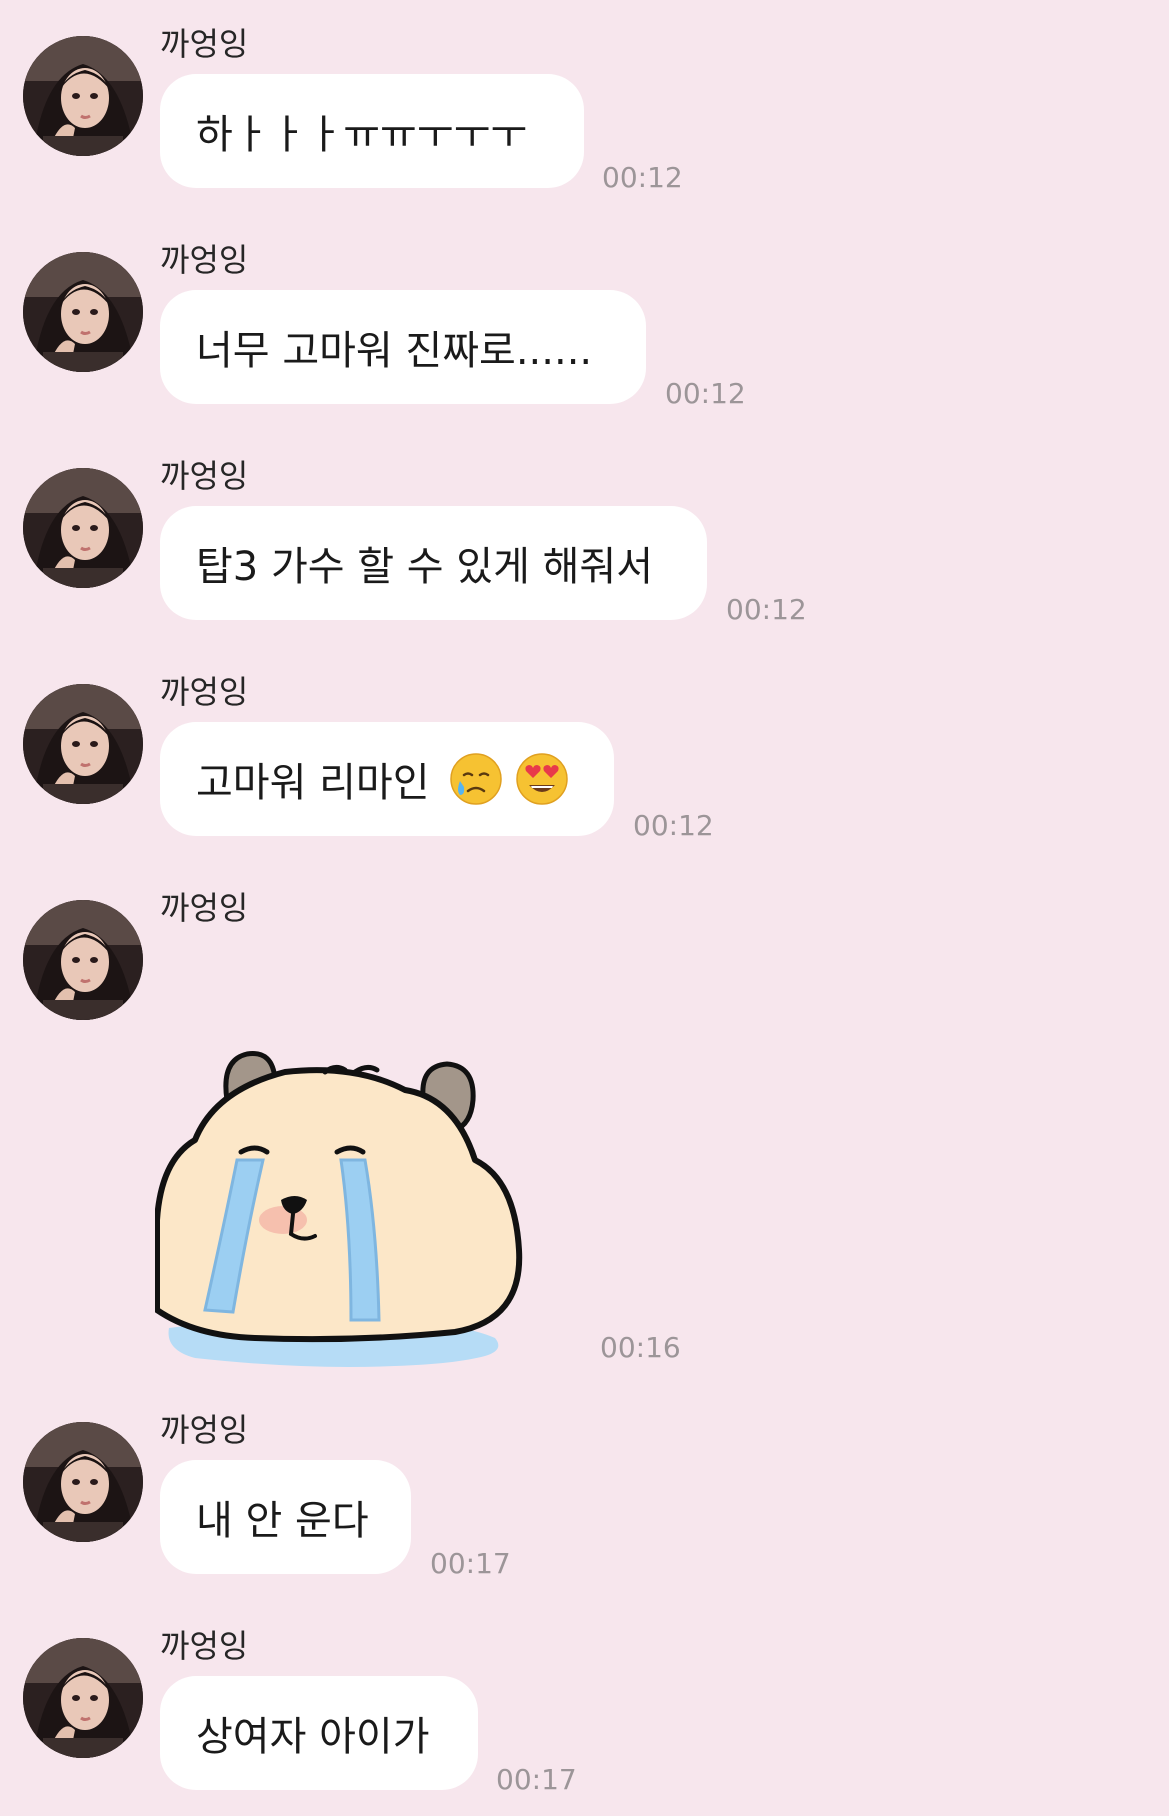 The height and width of the screenshot is (1816, 1169). I want to click on message-text: 내 안 운다, so click(282, 1521).